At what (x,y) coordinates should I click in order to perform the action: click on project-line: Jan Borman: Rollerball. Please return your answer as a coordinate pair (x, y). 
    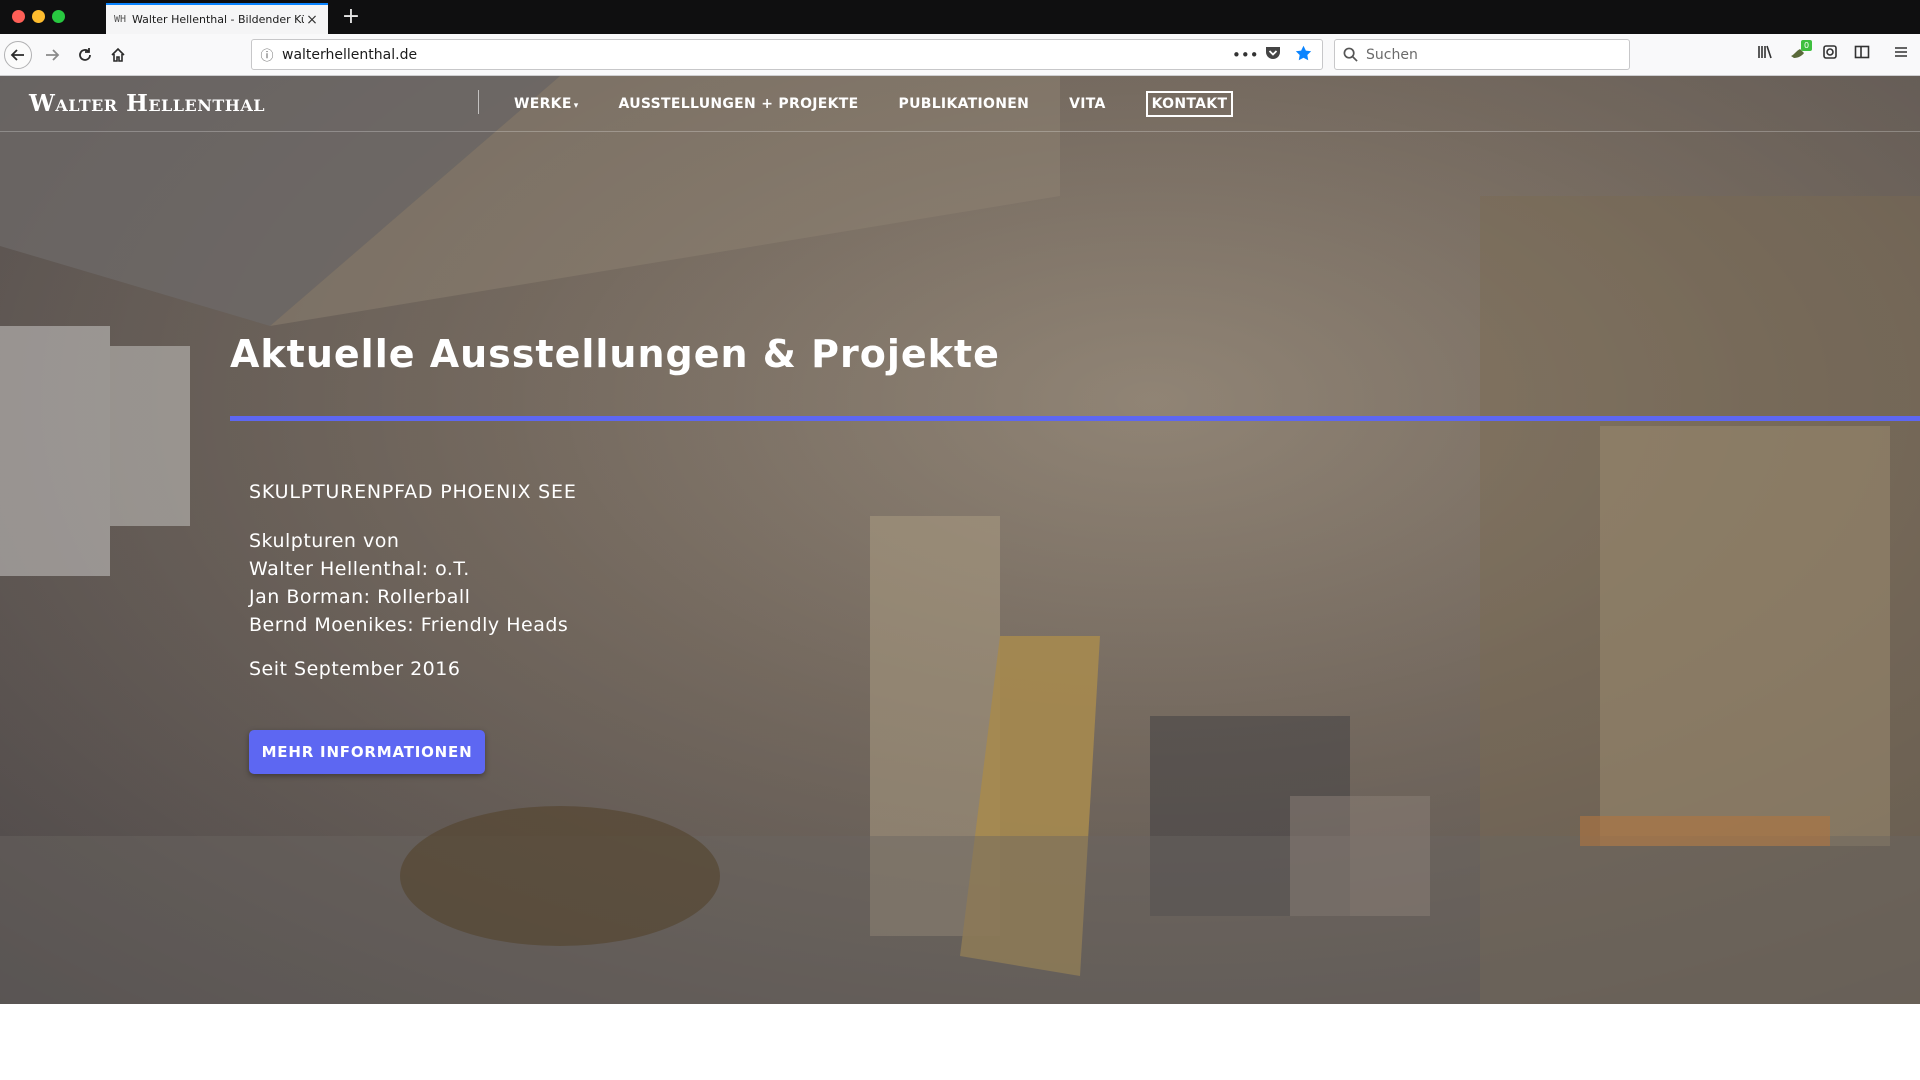
    Looking at the image, I should click on (360, 597).